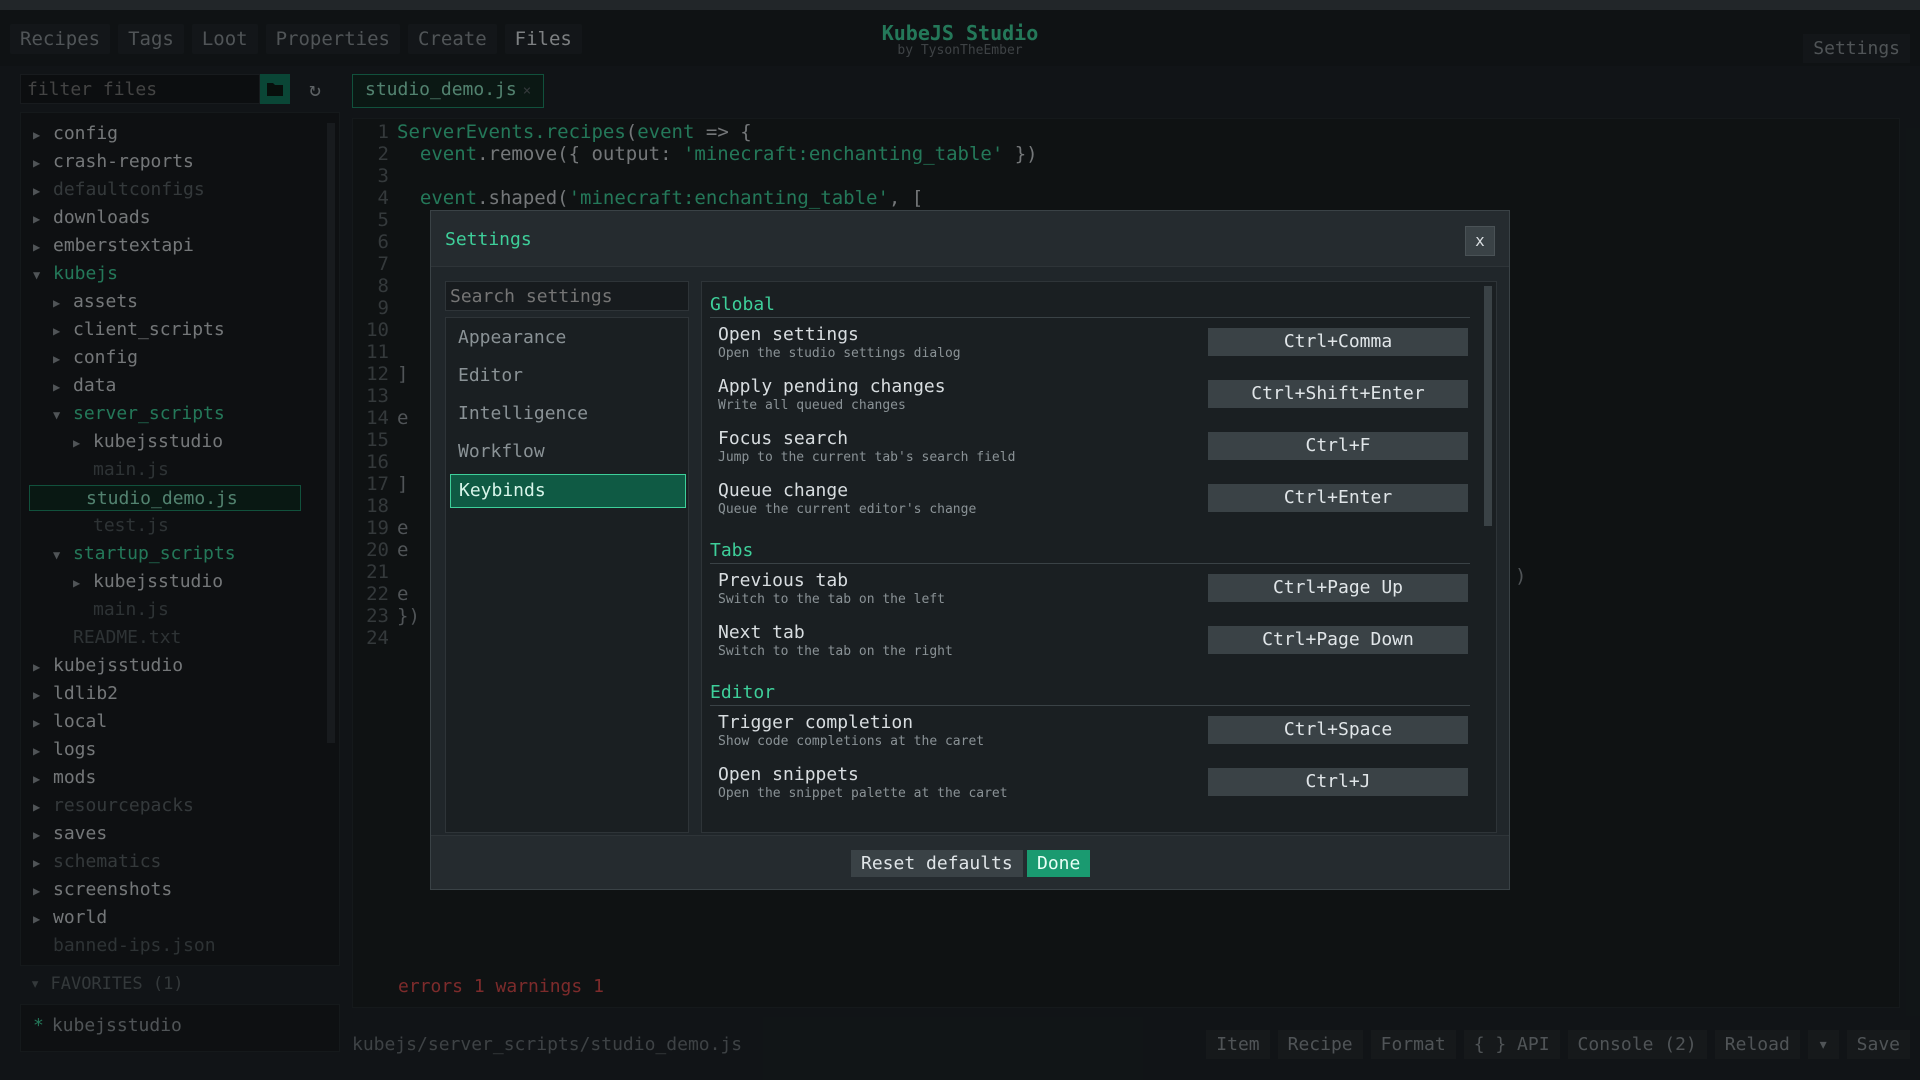 The height and width of the screenshot is (1080, 1920). Describe the element at coordinates (835, 651) in the screenshot. I see `keybind-description: Switch to the tab on the right` at that location.